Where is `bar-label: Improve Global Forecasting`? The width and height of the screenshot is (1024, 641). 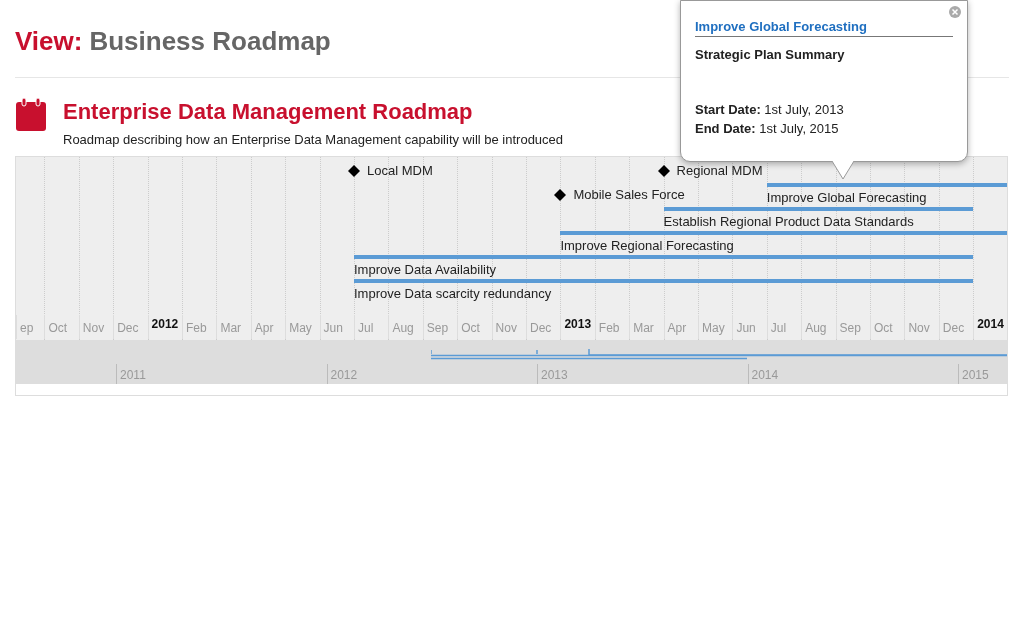 bar-label: Improve Global Forecasting is located at coordinates (846, 198).